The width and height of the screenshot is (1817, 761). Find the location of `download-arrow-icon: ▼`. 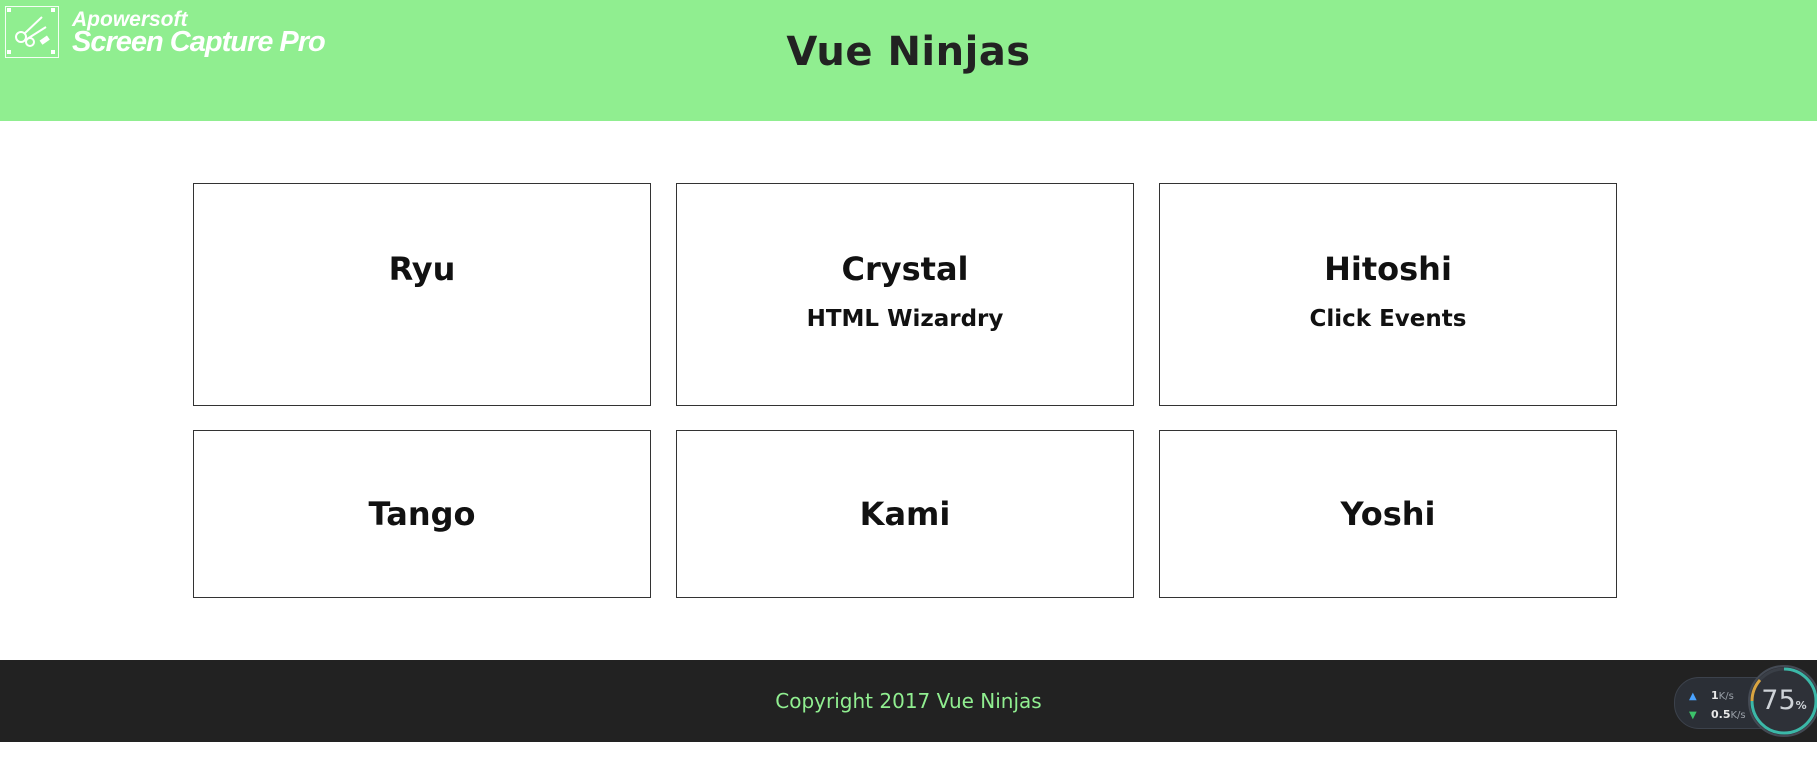

download-arrow-icon: ▼ is located at coordinates (1693, 715).